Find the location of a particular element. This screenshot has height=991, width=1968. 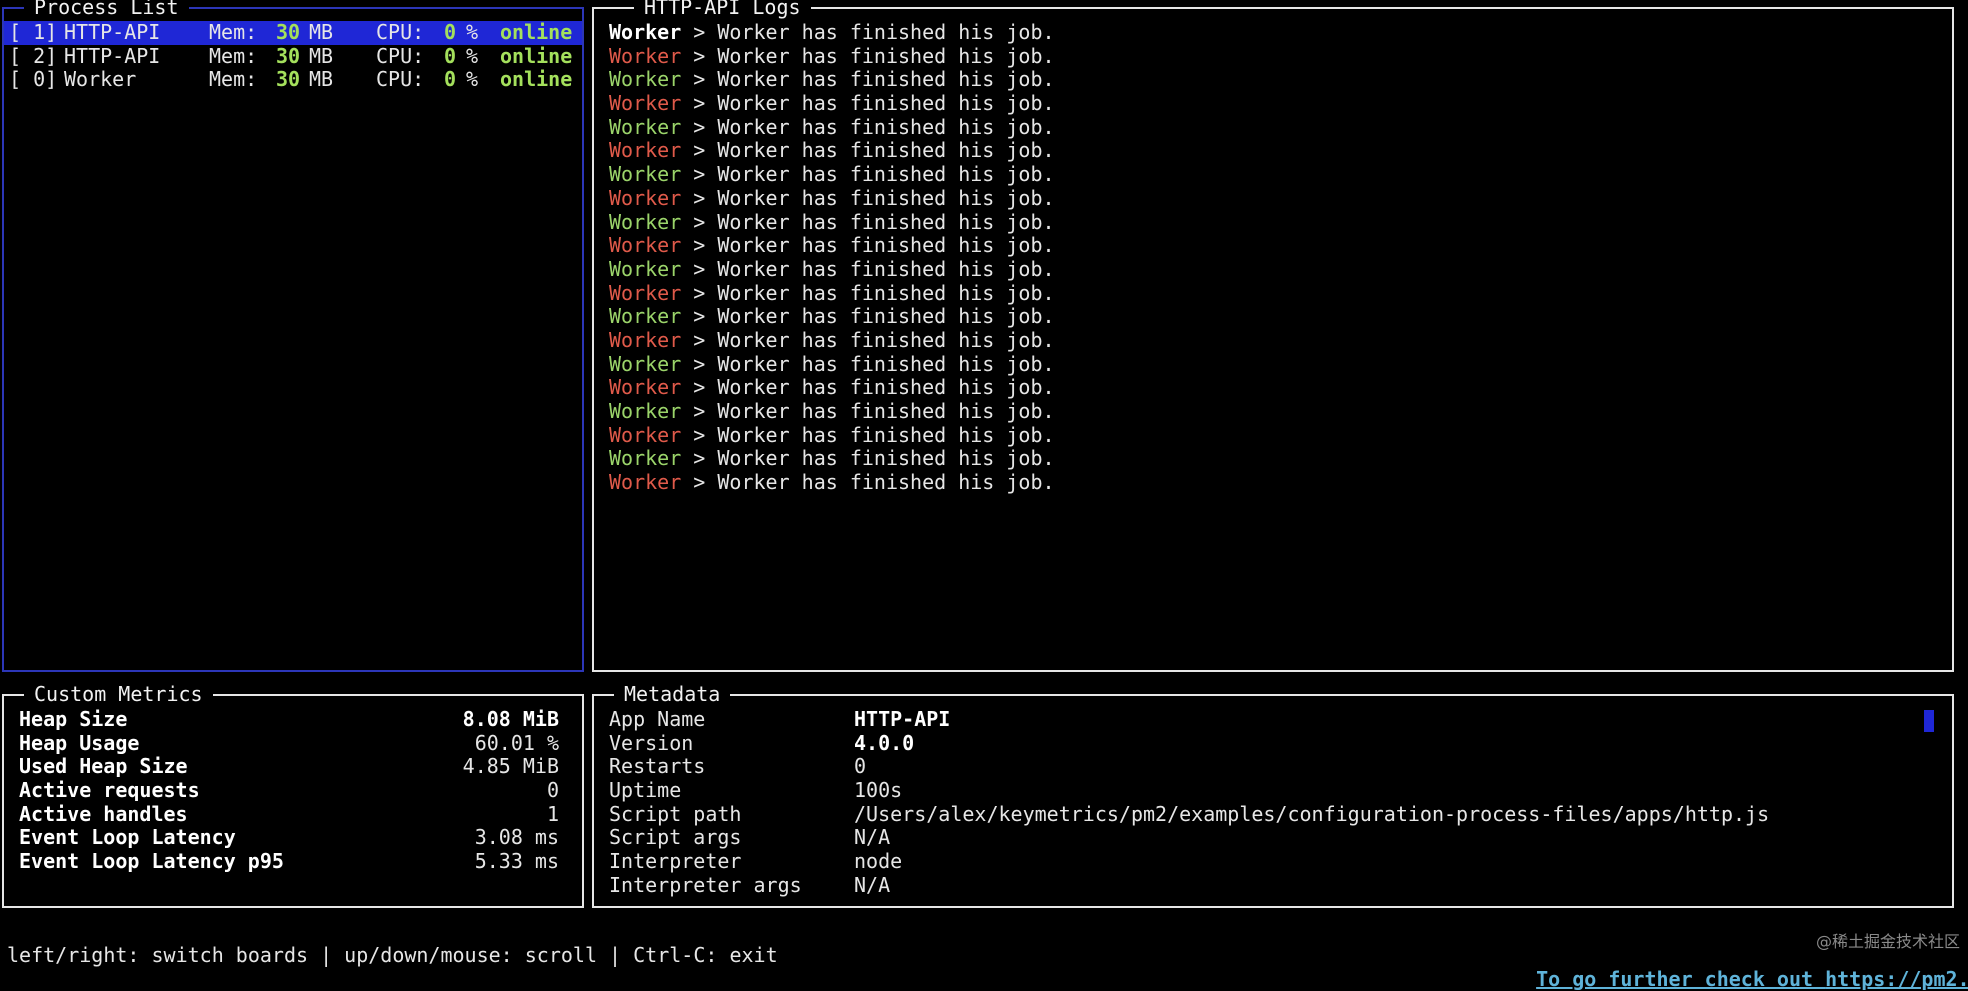

scroll-cursor is located at coordinates (1929, 721).